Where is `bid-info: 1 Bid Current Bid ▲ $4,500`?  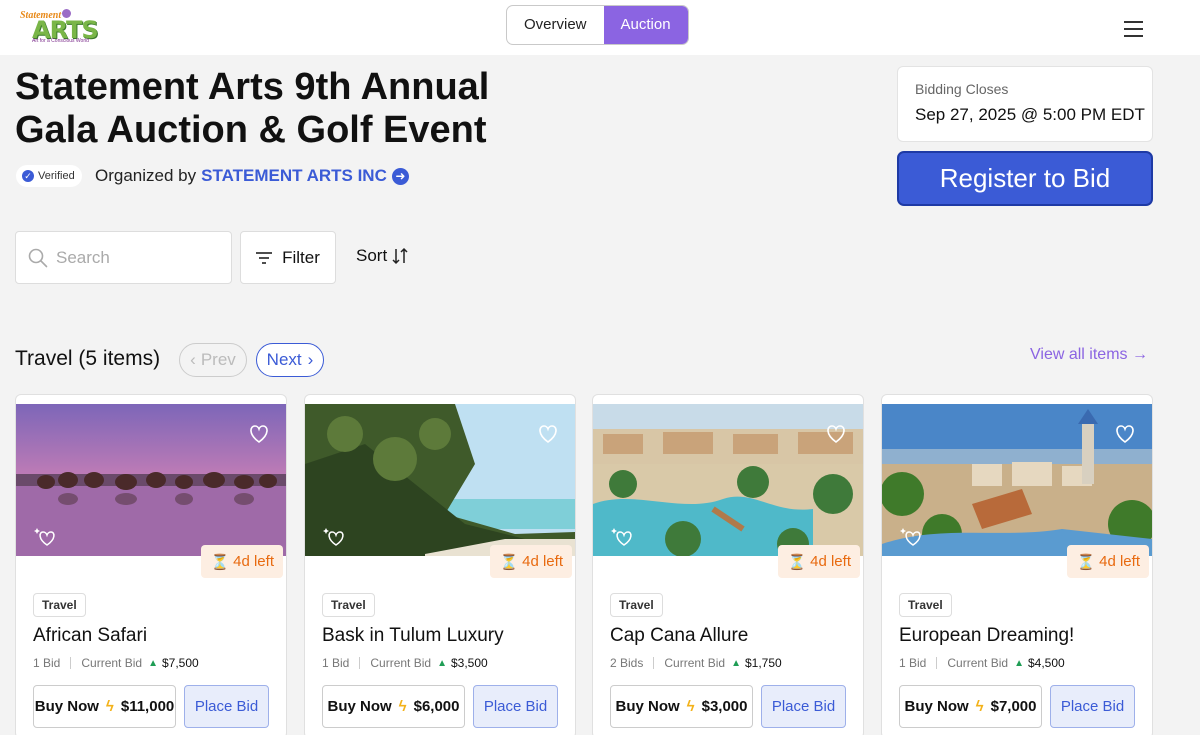 bid-info: 1 Bid Current Bid ▲ $4,500 is located at coordinates (982, 663).